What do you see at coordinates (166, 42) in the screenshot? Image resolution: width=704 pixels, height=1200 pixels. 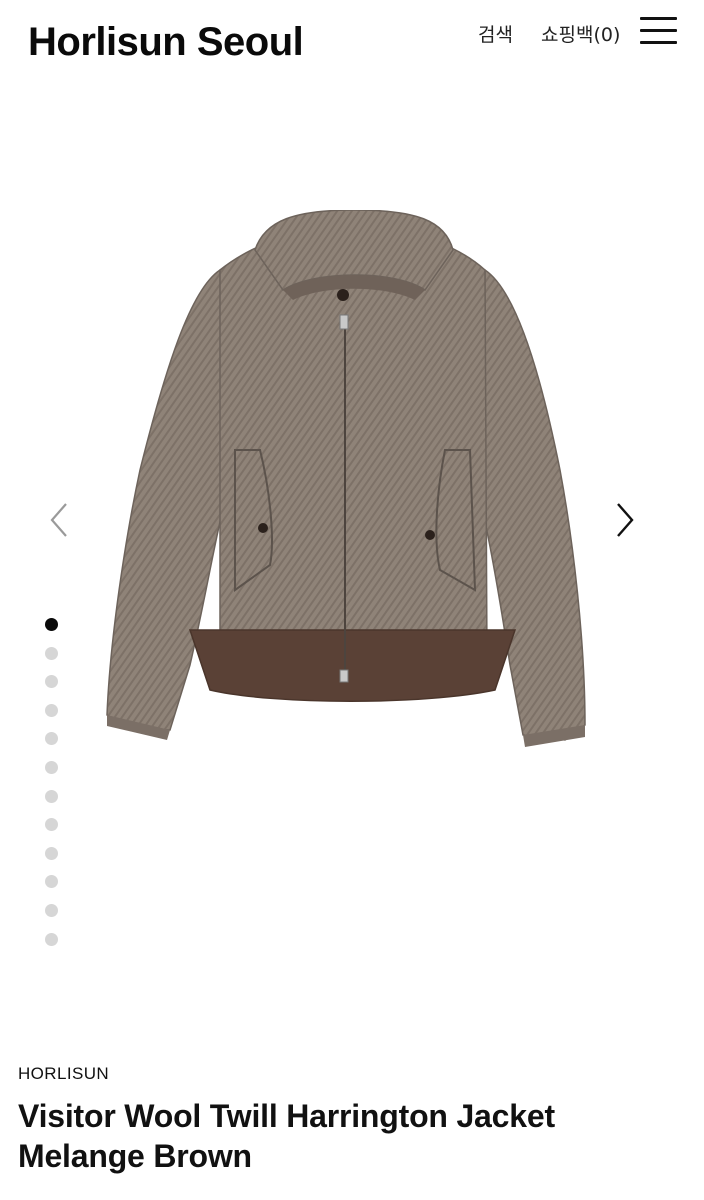 I see `site-logo: Horlisun Seoul` at bounding box center [166, 42].